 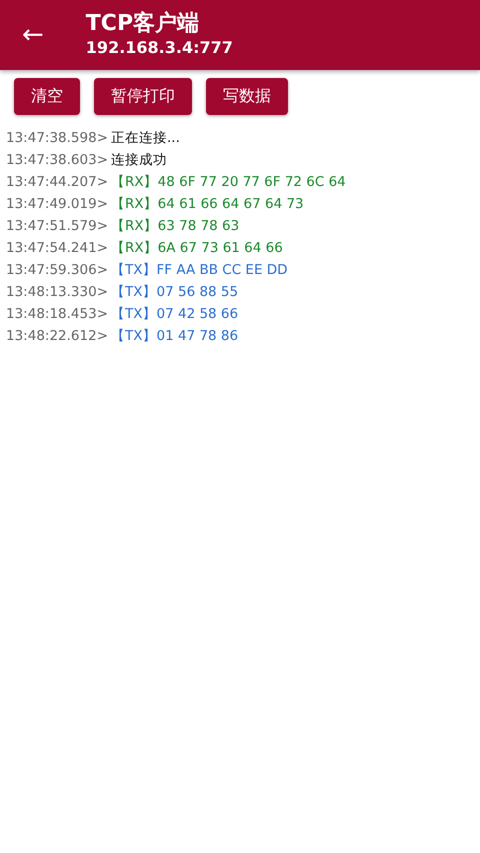 I want to click on log-message: 【RX】63 78 78 63, so click(x=175, y=226).